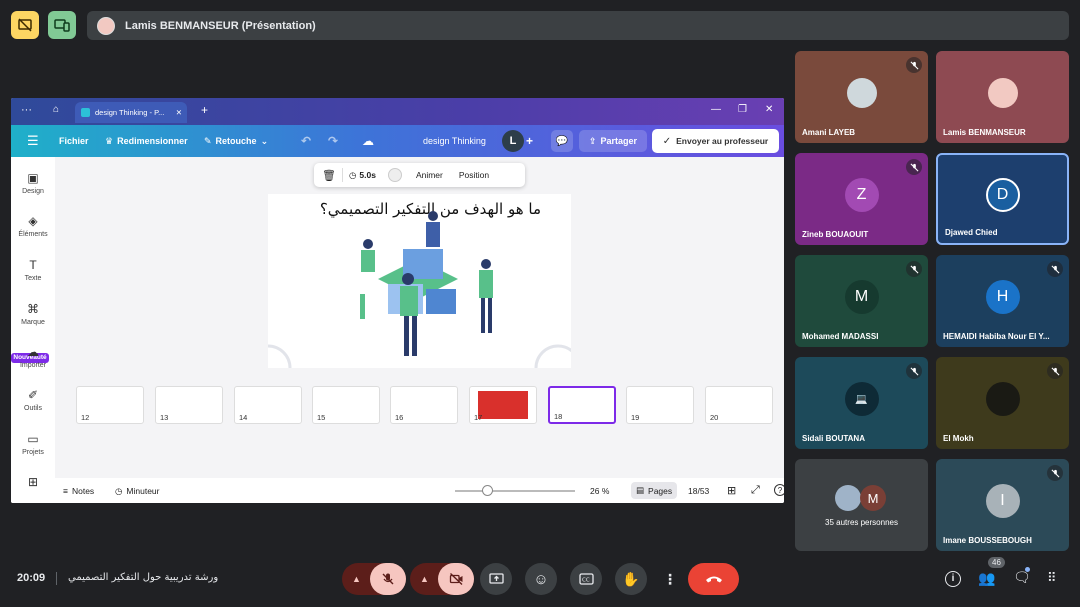  What do you see at coordinates (424, 579) in the screenshot?
I see `camera-options-chevron-icon: ▲` at bounding box center [424, 579].